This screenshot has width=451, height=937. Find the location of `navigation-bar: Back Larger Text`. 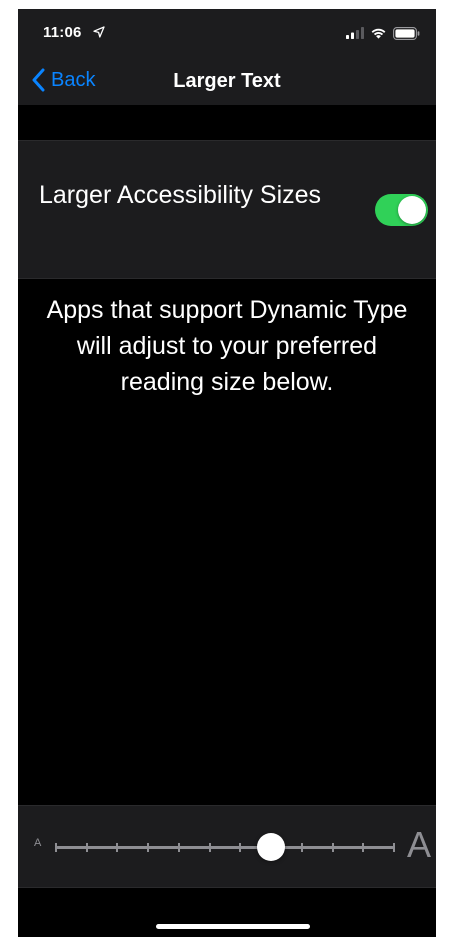

navigation-bar: Back Larger Text is located at coordinates (227, 79).